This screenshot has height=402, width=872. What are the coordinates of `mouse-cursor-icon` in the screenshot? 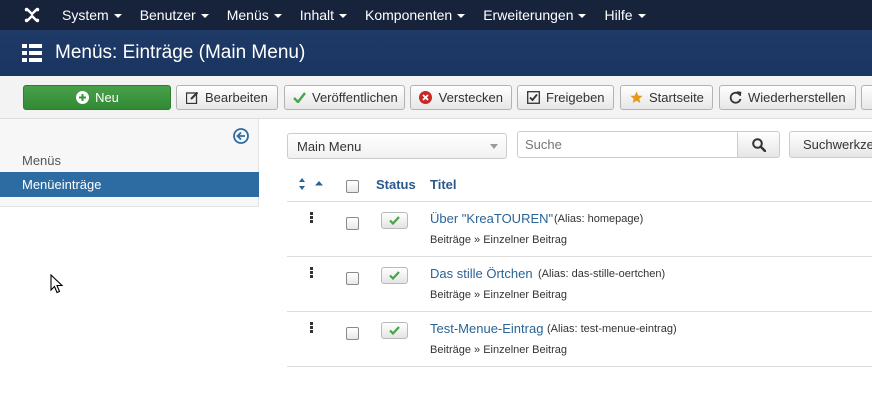 It's located at (57, 284).